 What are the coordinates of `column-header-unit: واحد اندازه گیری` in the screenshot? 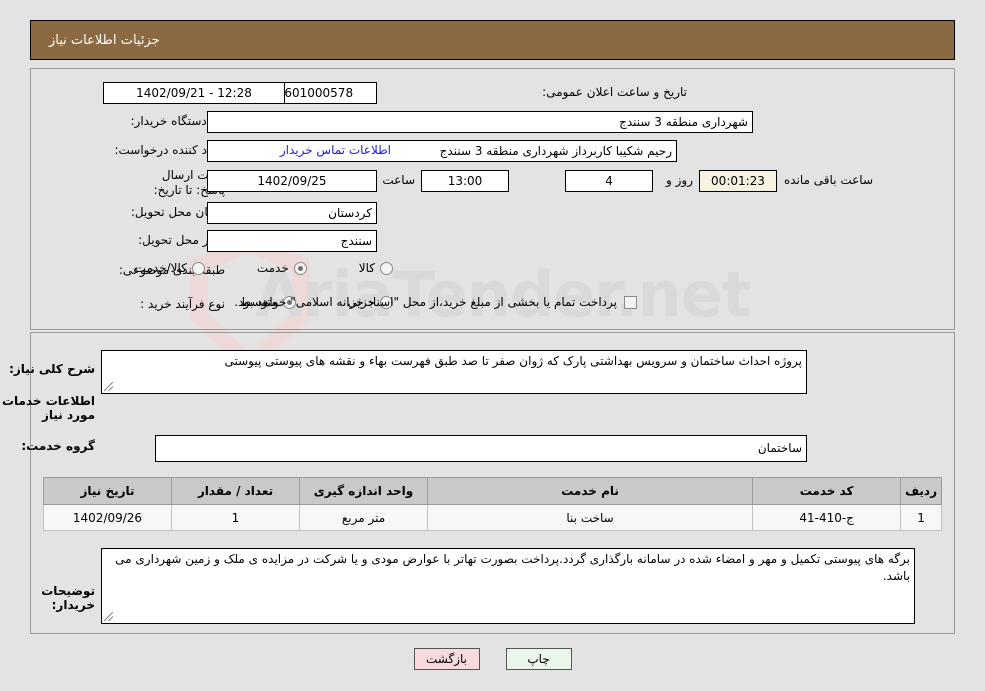 It's located at (363, 491).